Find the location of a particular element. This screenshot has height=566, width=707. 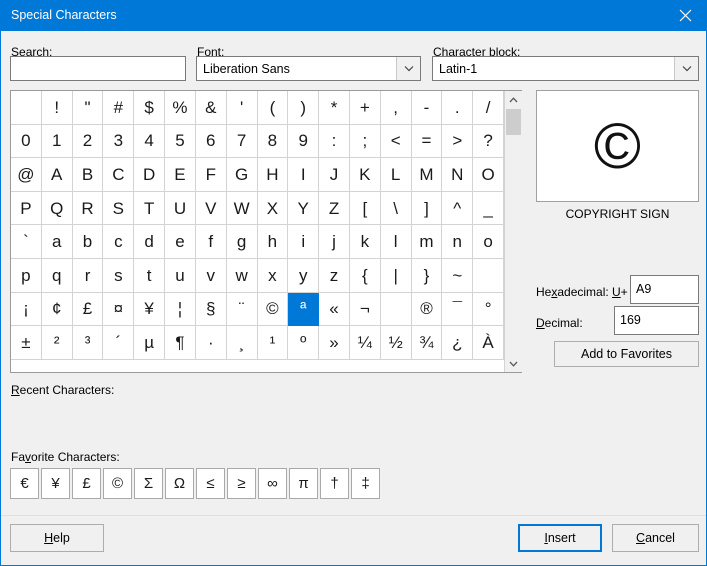

character-cell: ¹ is located at coordinates (273, 343).